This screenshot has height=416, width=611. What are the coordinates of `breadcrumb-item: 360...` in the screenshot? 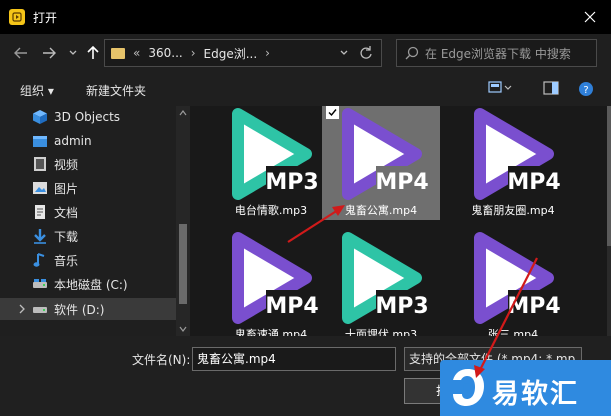 It's located at (165, 53).